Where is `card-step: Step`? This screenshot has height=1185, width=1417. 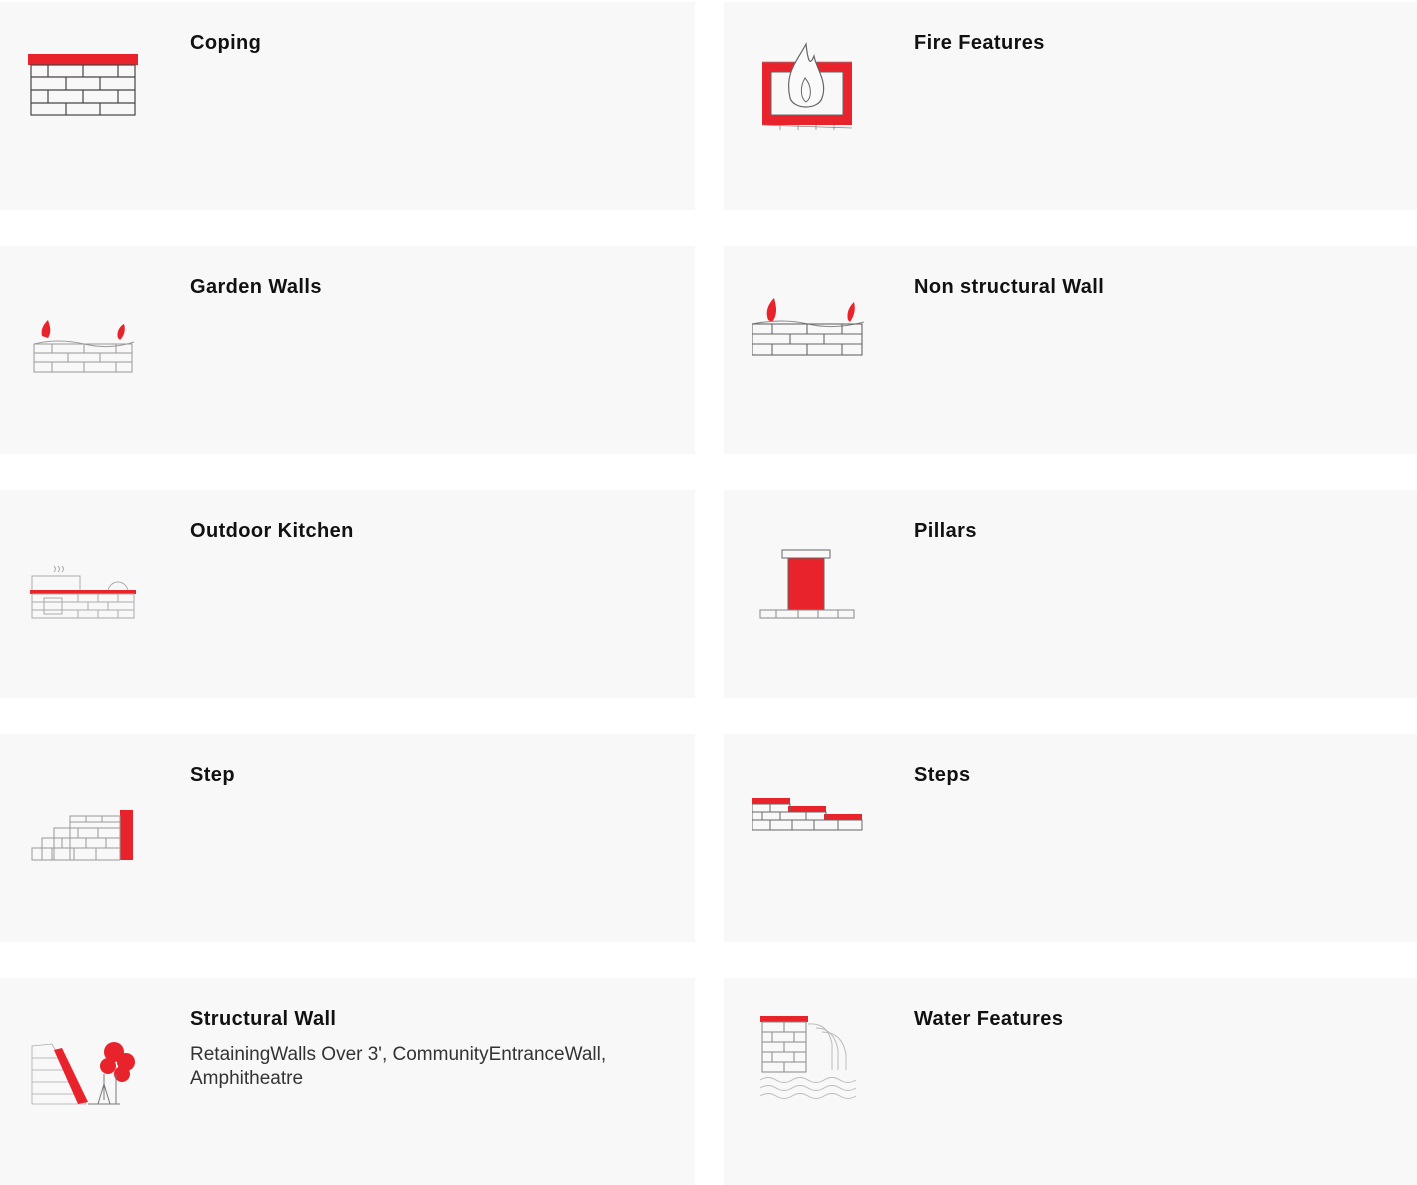
card-step: Step is located at coordinates (347, 838).